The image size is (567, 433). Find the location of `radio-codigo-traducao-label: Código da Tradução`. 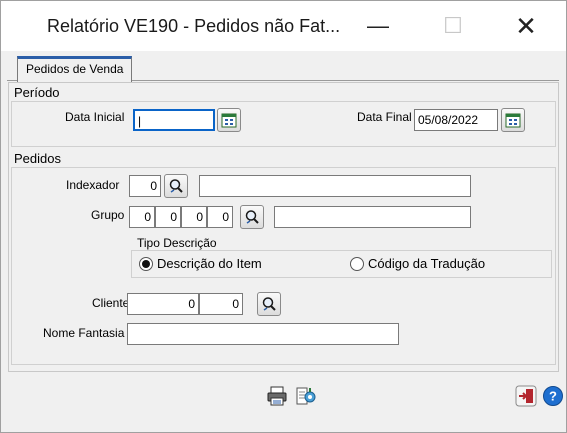

radio-codigo-traducao-label: Código da Tradução is located at coordinates (427, 263).